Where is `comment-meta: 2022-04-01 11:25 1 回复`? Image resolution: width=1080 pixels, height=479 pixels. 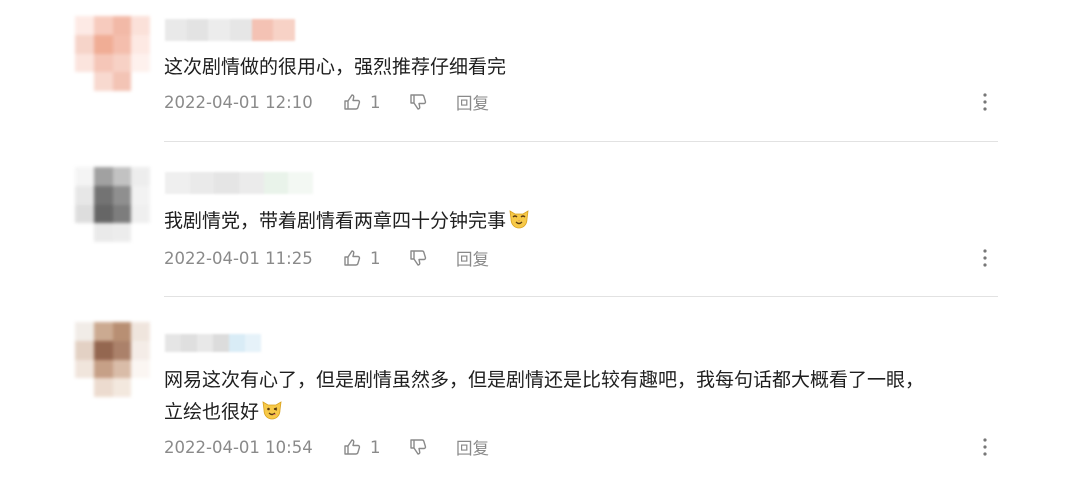 comment-meta: 2022-04-01 11:25 1 回复 is located at coordinates (582, 258).